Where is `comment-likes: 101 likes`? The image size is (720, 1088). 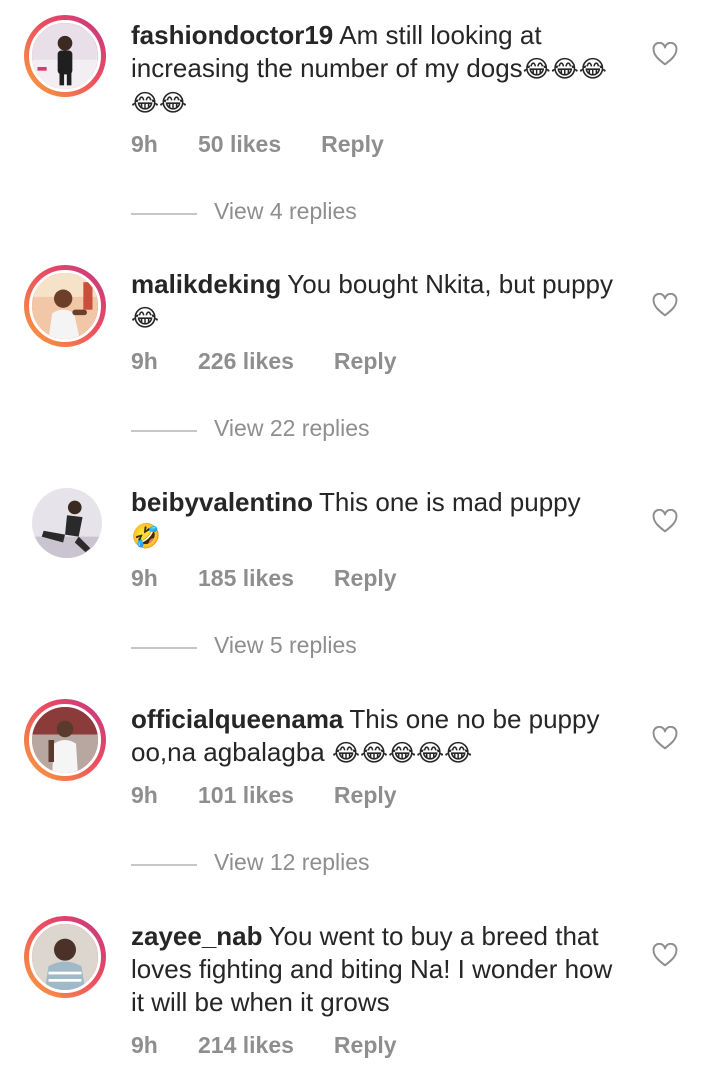 comment-likes: 101 likes is located at coordinates (246, 795).